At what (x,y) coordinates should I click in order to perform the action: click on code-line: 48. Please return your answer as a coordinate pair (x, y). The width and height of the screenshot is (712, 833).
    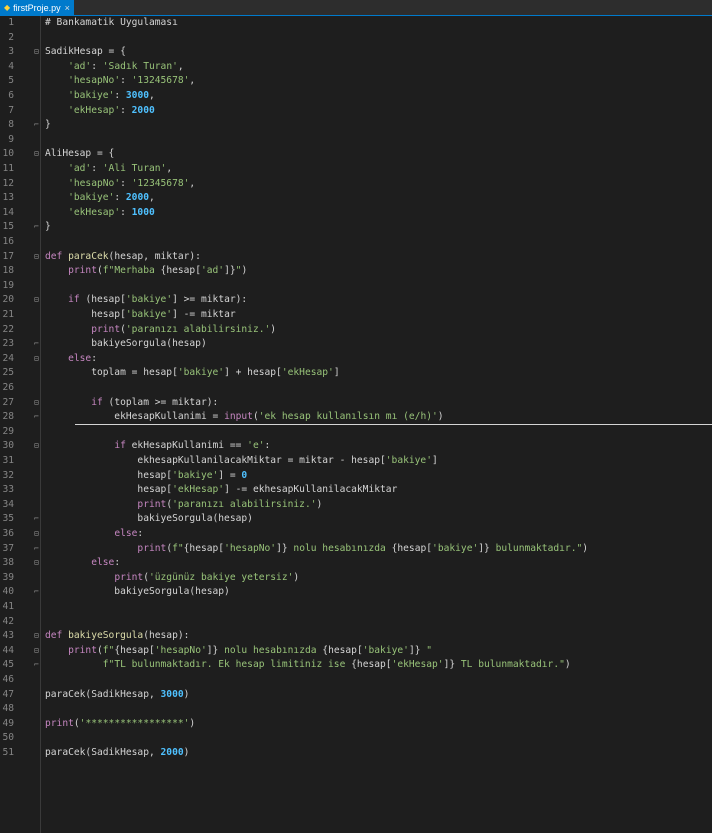
    Looking at the image, I should click on (356, 709).